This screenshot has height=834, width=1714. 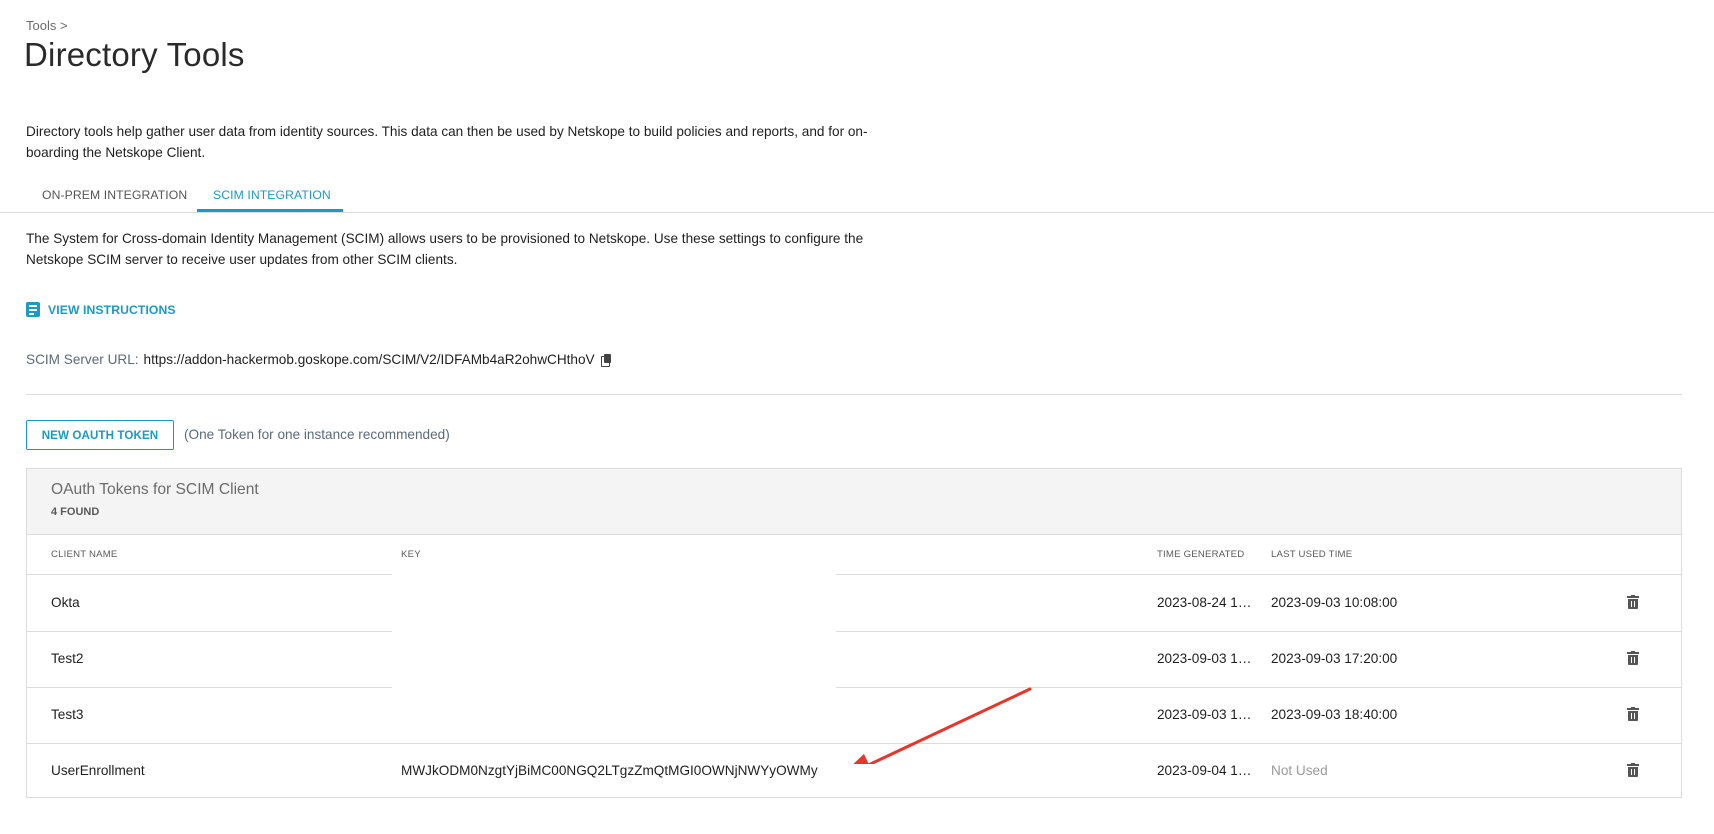 What do you see at coordinates (605, 360) in the screenshot?
I see `copy-icon` at bounding box center [605, 360].